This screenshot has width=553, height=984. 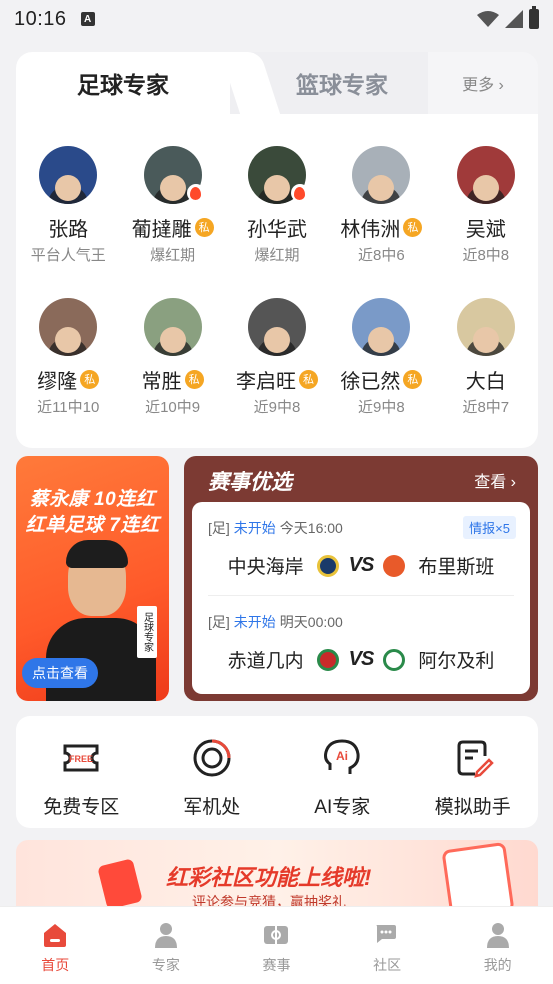 I want to click on status-time: 10:16, so click(x=40, y=18).